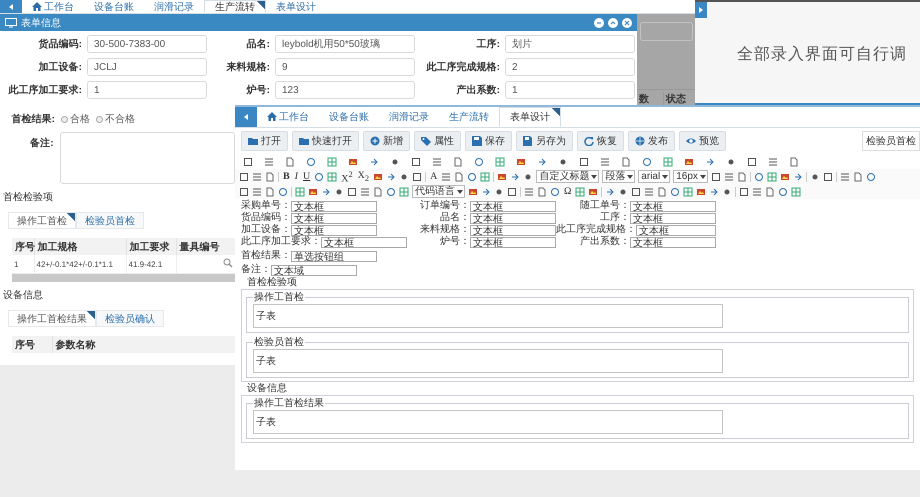 Image resolution: width=920 pixels, height=497 pixels. What do you see at coordinates (627, 23) in the screenshot?
I see `close-button` at bounding box center [627, 23].